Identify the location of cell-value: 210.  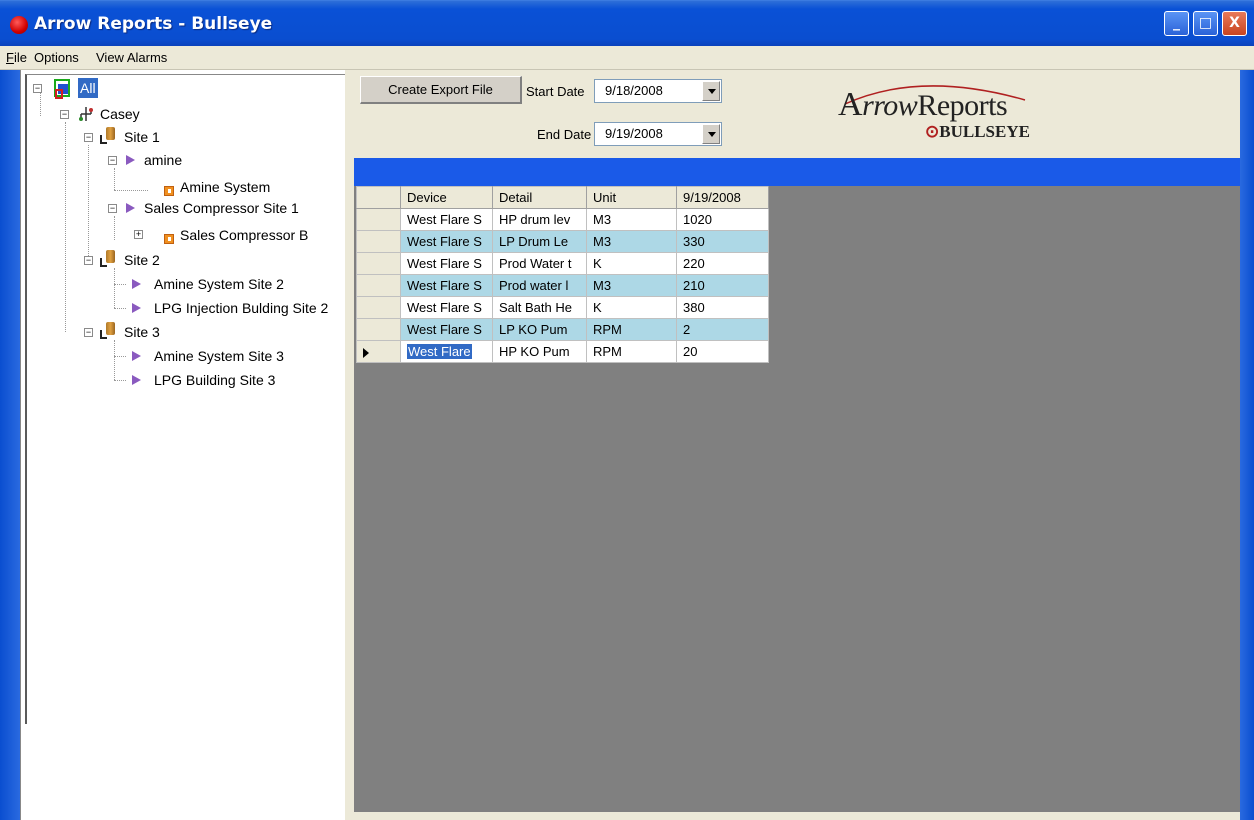
(722, 285).